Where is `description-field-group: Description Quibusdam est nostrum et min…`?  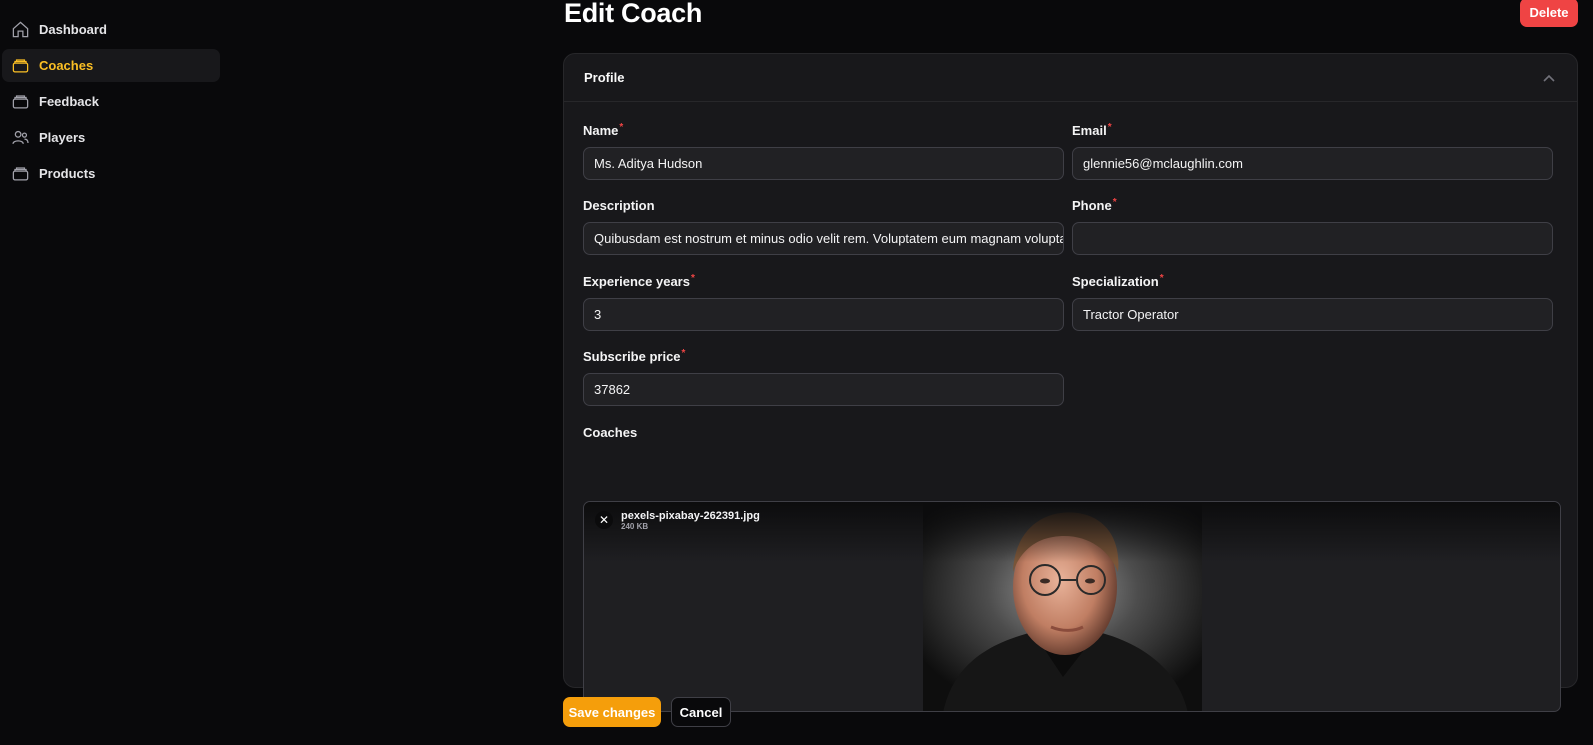 description-field-group: Description Quibusdam est nostrum et min… is located at coordinates (823, 226).